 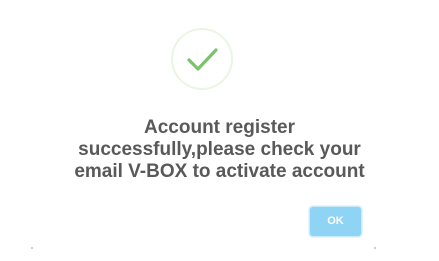 I want to click on success-icon-circle, so click(x=202, y=59).